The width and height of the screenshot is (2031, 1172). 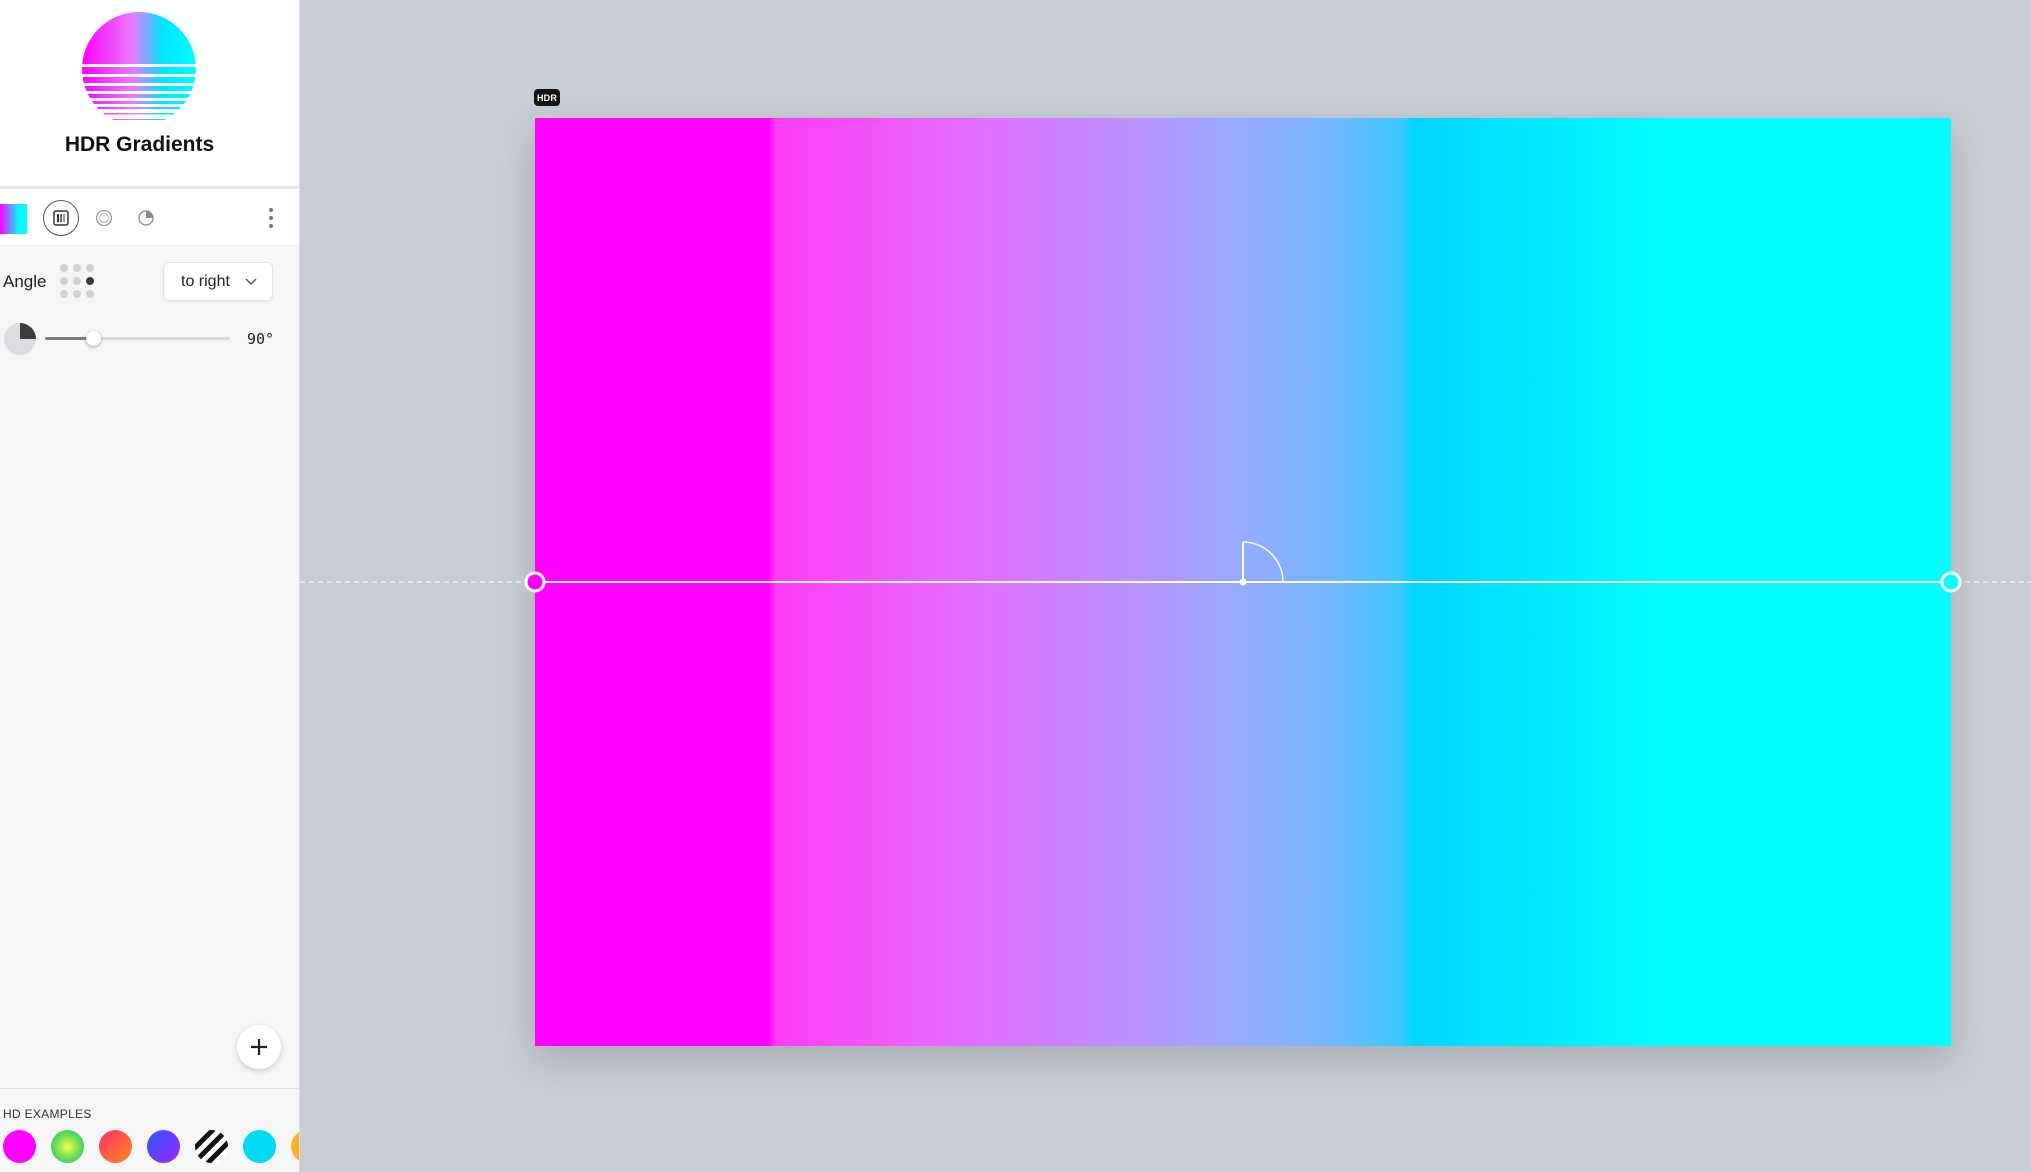 What do you see at coordinates (1165, 567) in the screenshot?
I see `gradient-line-overlay` at bounding box center [1165, 567].